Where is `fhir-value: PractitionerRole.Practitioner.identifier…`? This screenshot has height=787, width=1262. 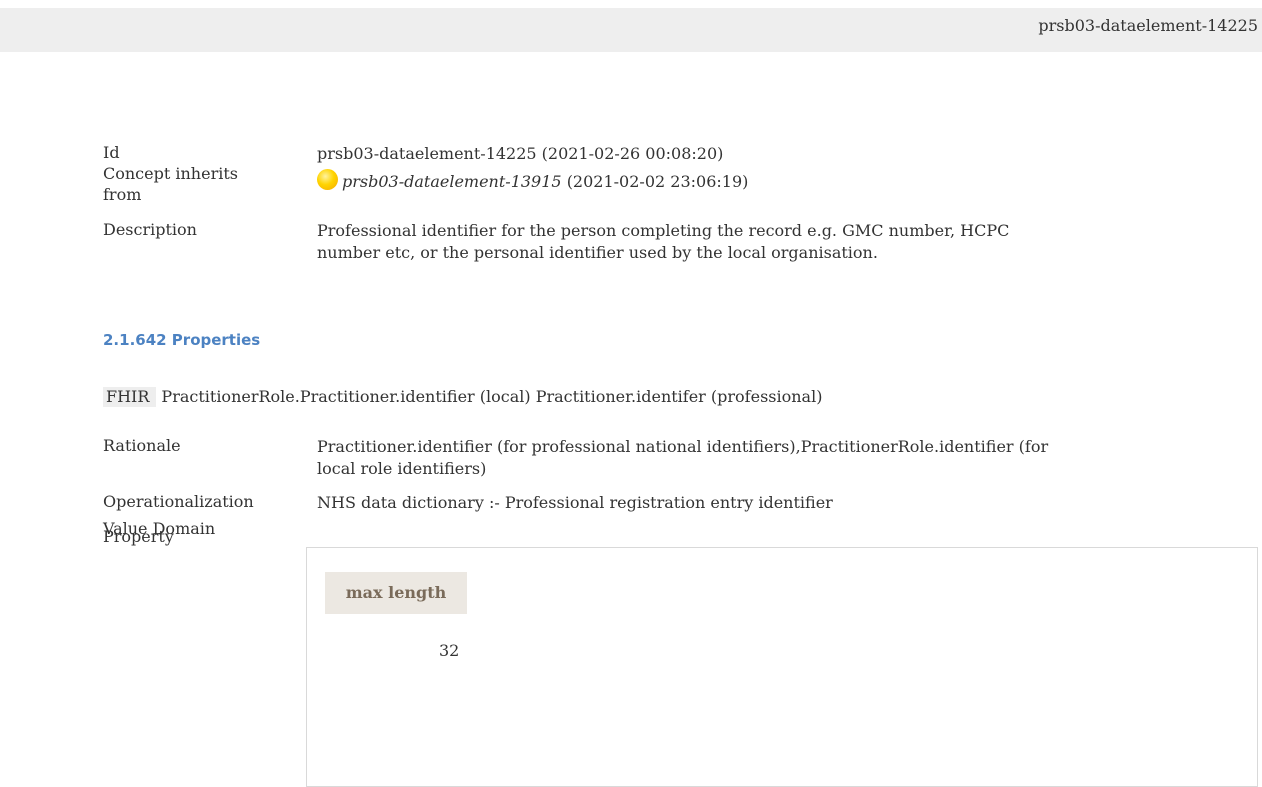 fhir-value: PractitionerRole.Practitioner.identifier… is located at coordinates (492, 396).